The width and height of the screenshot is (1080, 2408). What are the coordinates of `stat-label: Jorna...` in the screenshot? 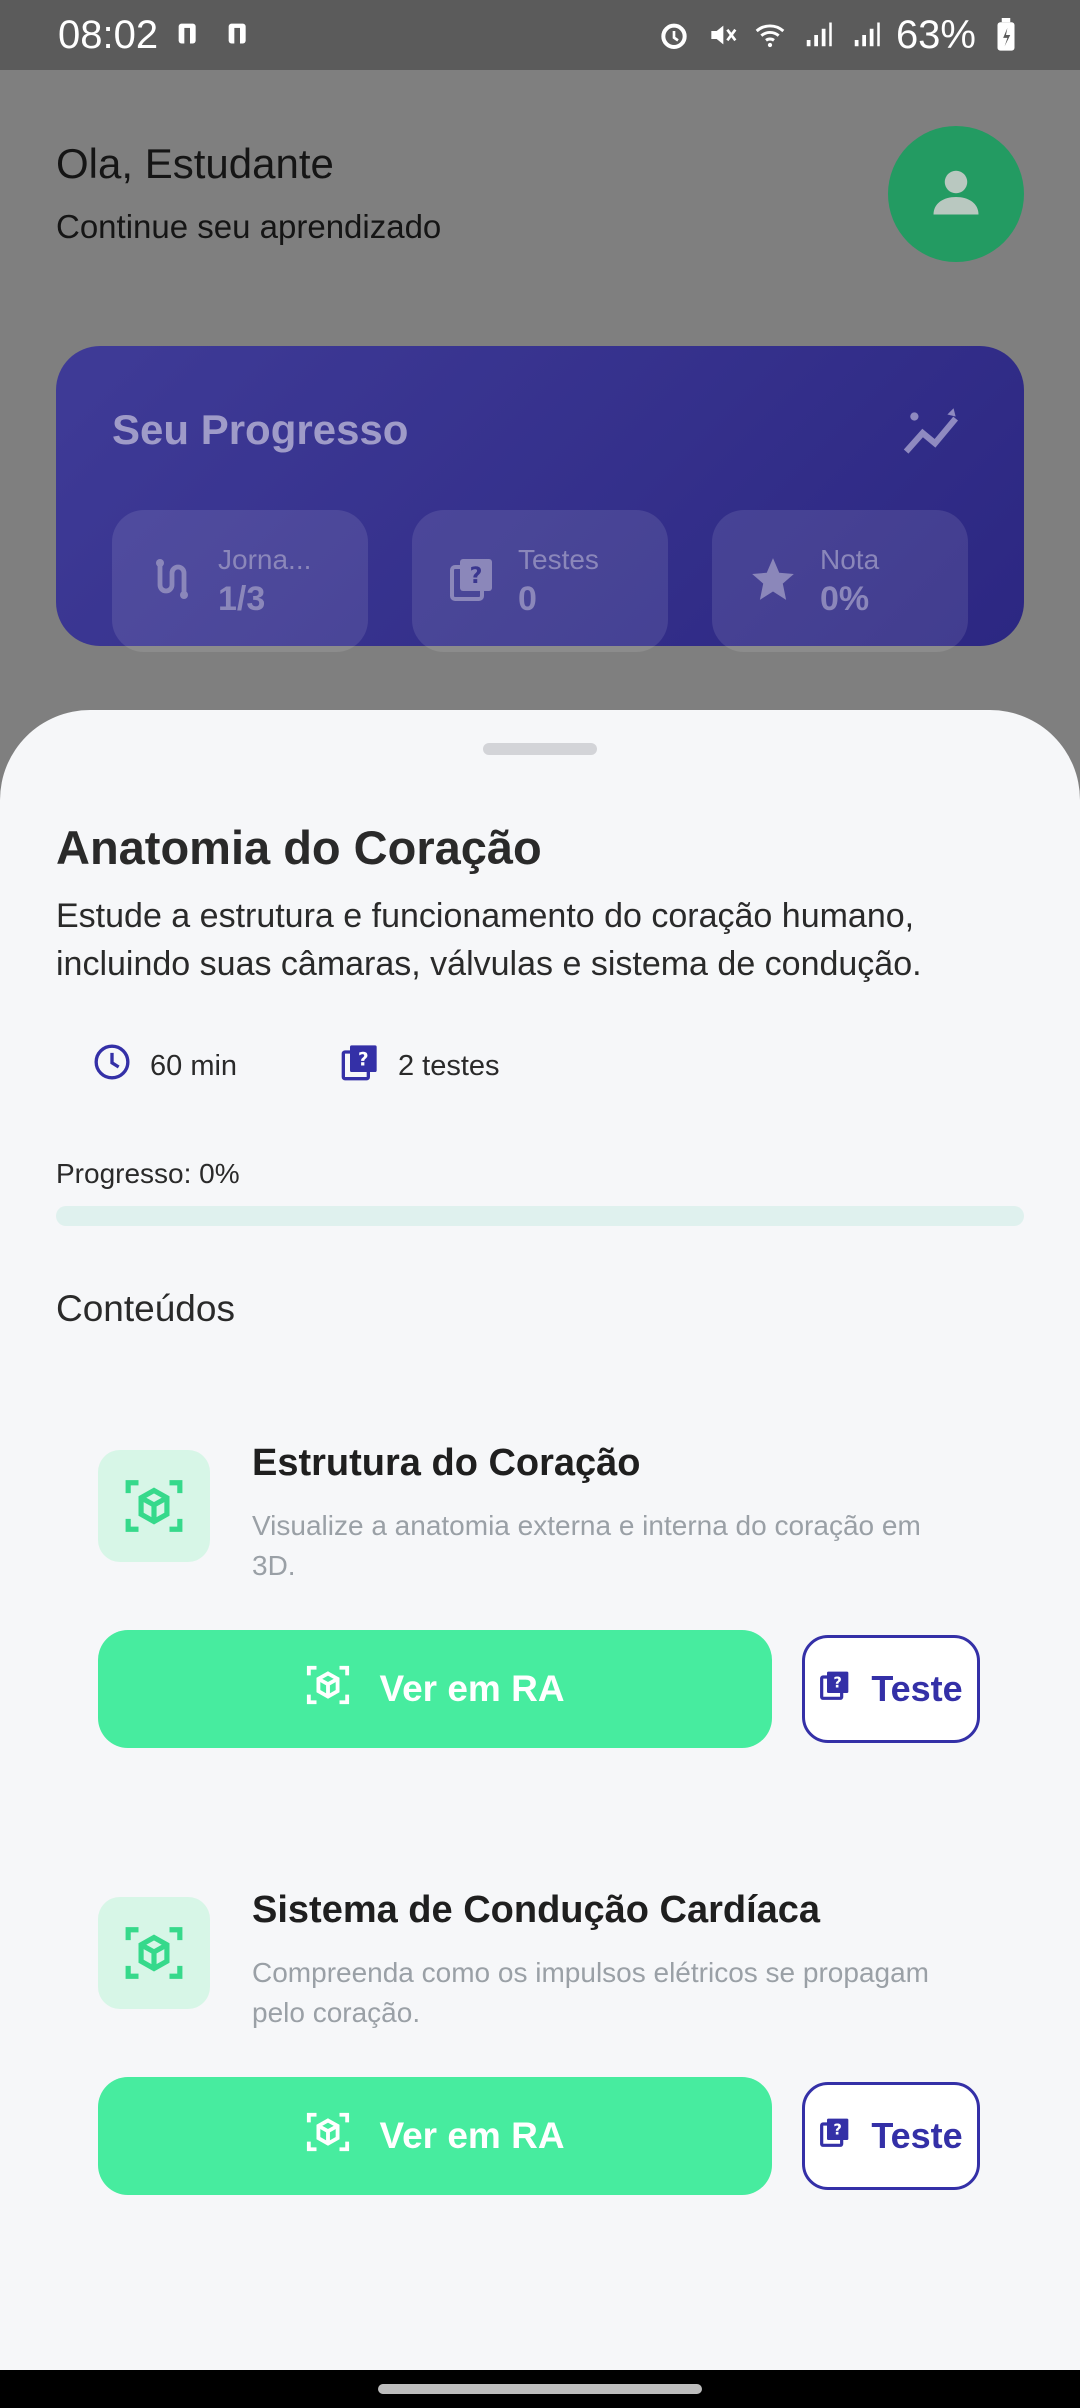 It's located at (265, 559).